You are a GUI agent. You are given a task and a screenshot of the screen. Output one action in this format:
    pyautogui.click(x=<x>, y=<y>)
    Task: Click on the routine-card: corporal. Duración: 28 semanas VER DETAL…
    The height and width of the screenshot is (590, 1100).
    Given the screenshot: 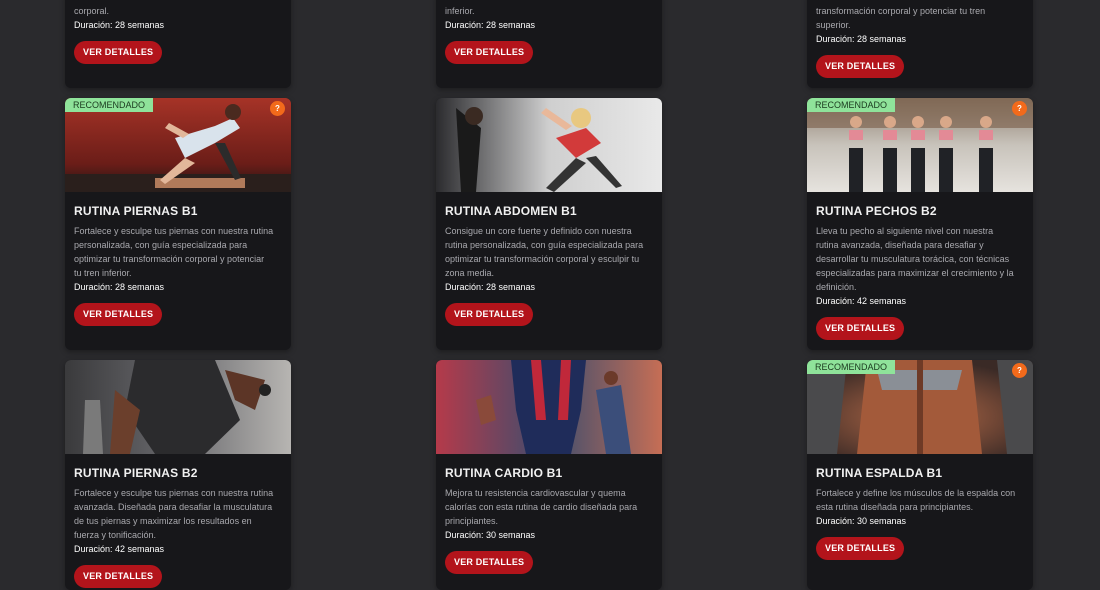 What is the action you would take?
    pyautogui.click(x=178, y=44)
    